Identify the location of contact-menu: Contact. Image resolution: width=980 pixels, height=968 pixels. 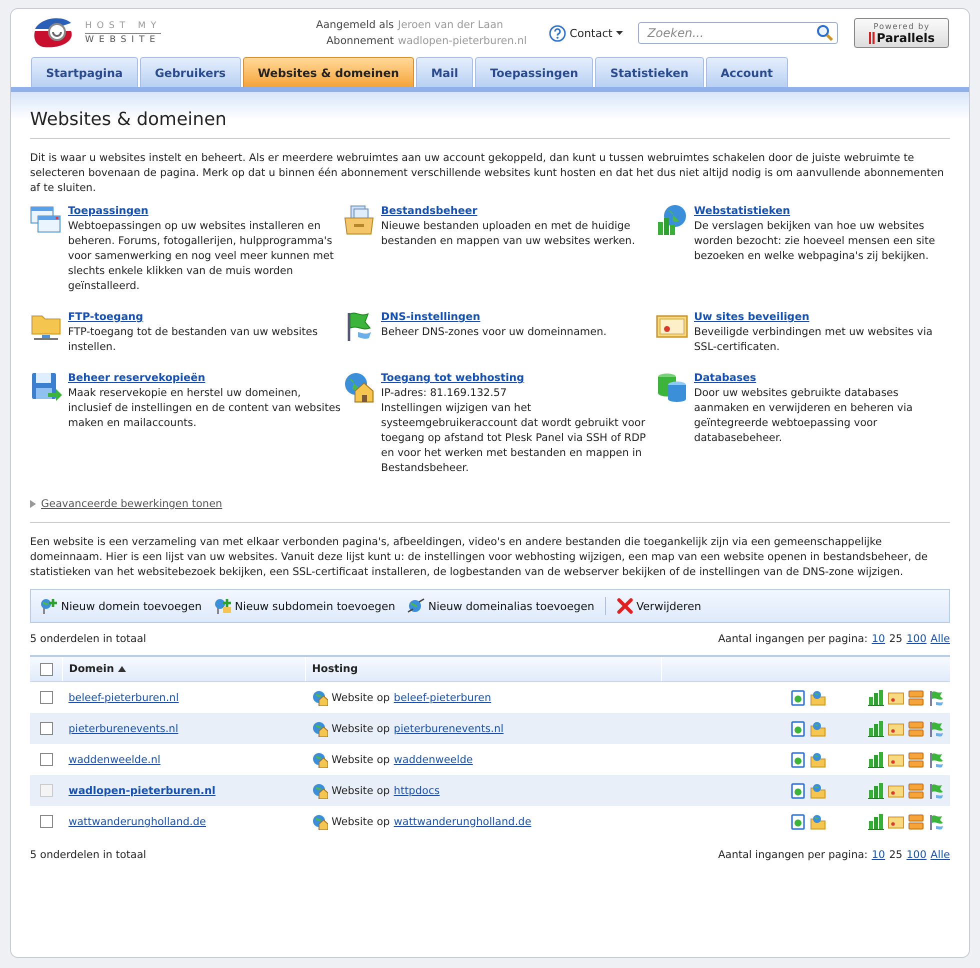
(591, 33).